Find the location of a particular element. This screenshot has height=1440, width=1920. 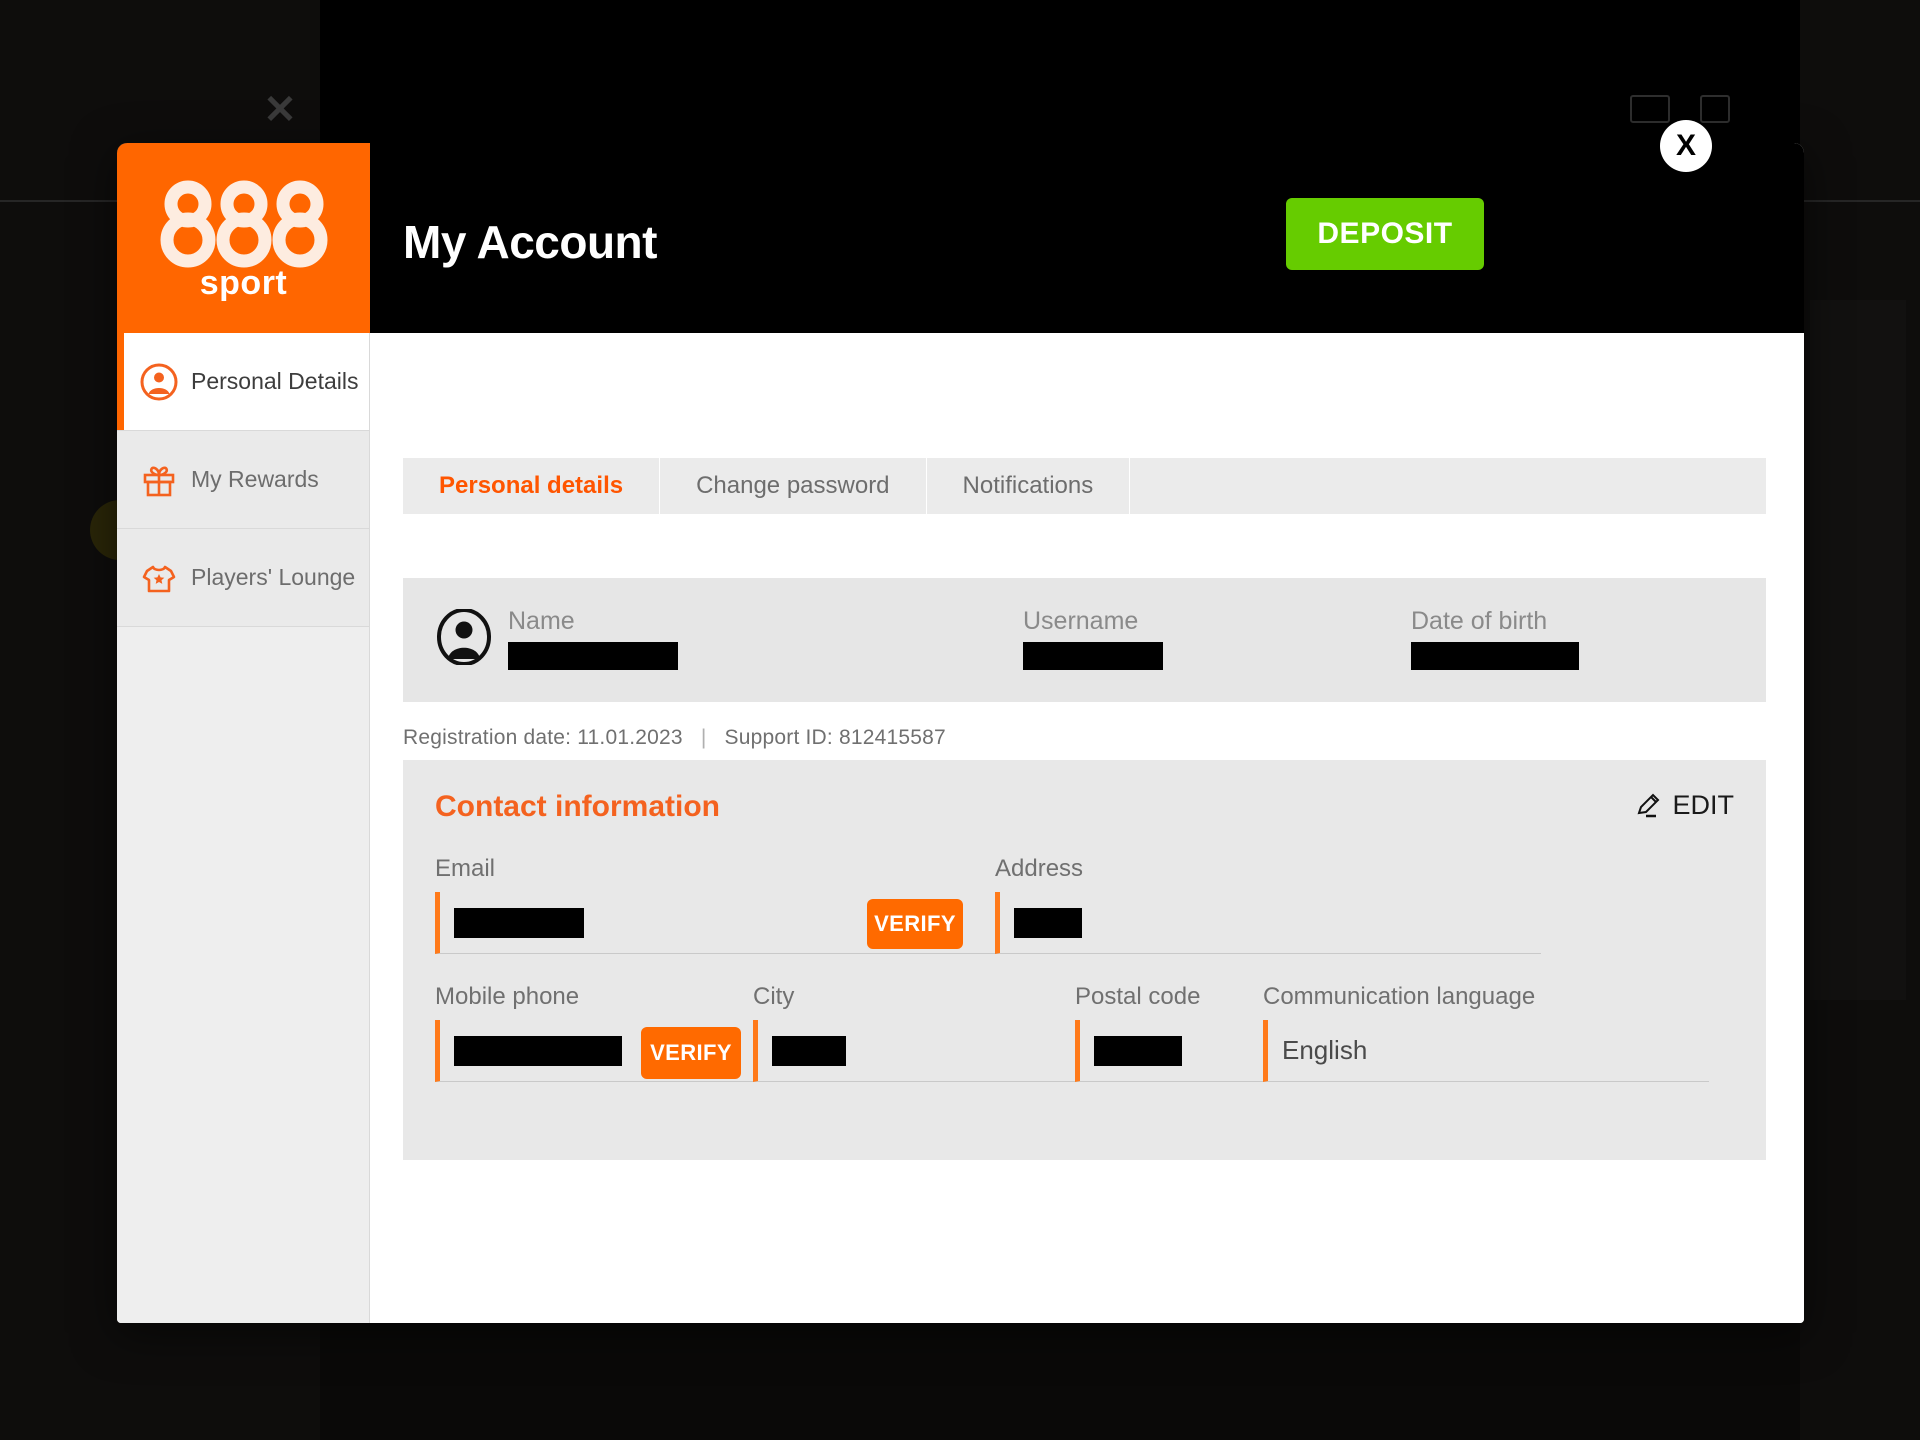

pencil-icon is located at coordinates (1649, 805).